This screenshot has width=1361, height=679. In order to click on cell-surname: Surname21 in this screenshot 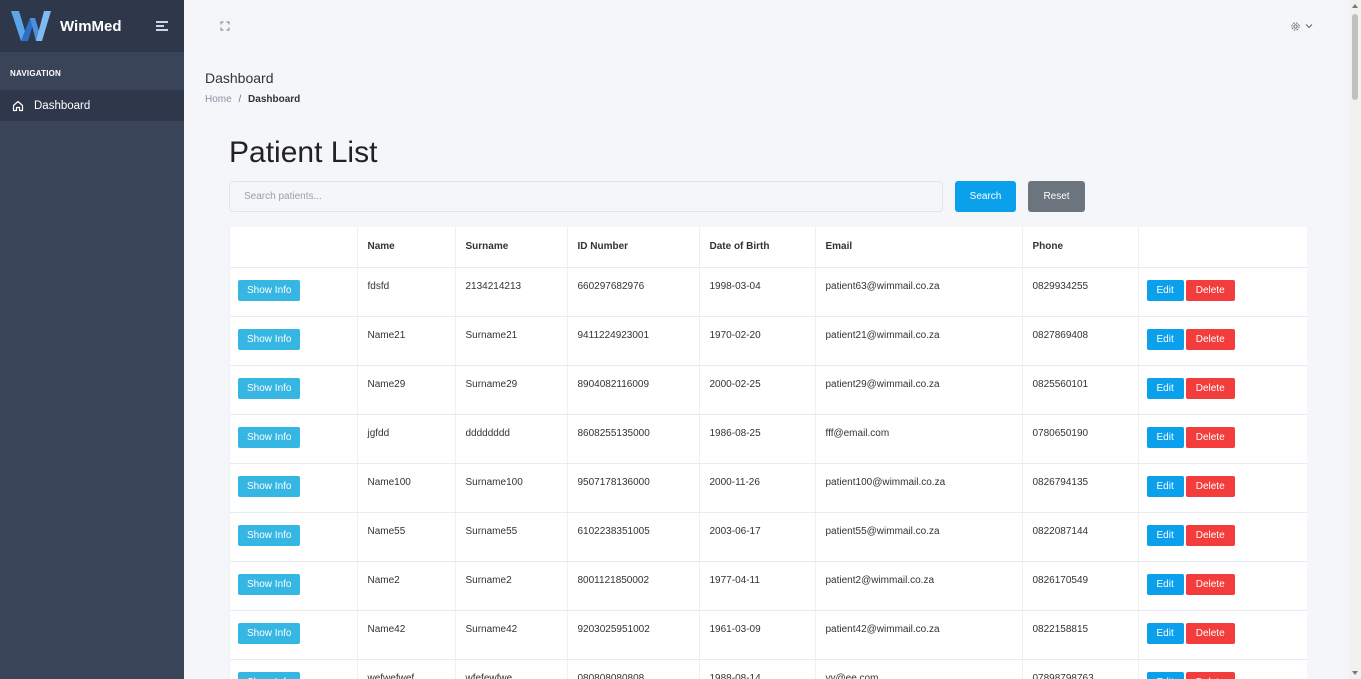, I will do `click(510, 341)`.